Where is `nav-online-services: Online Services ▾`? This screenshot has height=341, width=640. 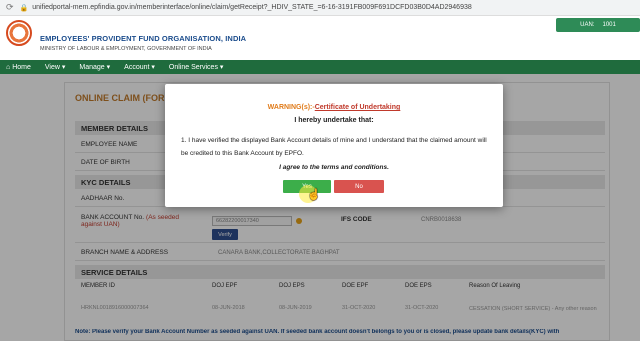 nav-online-services: Online Services ▾ is located at coordinates (196, 67).